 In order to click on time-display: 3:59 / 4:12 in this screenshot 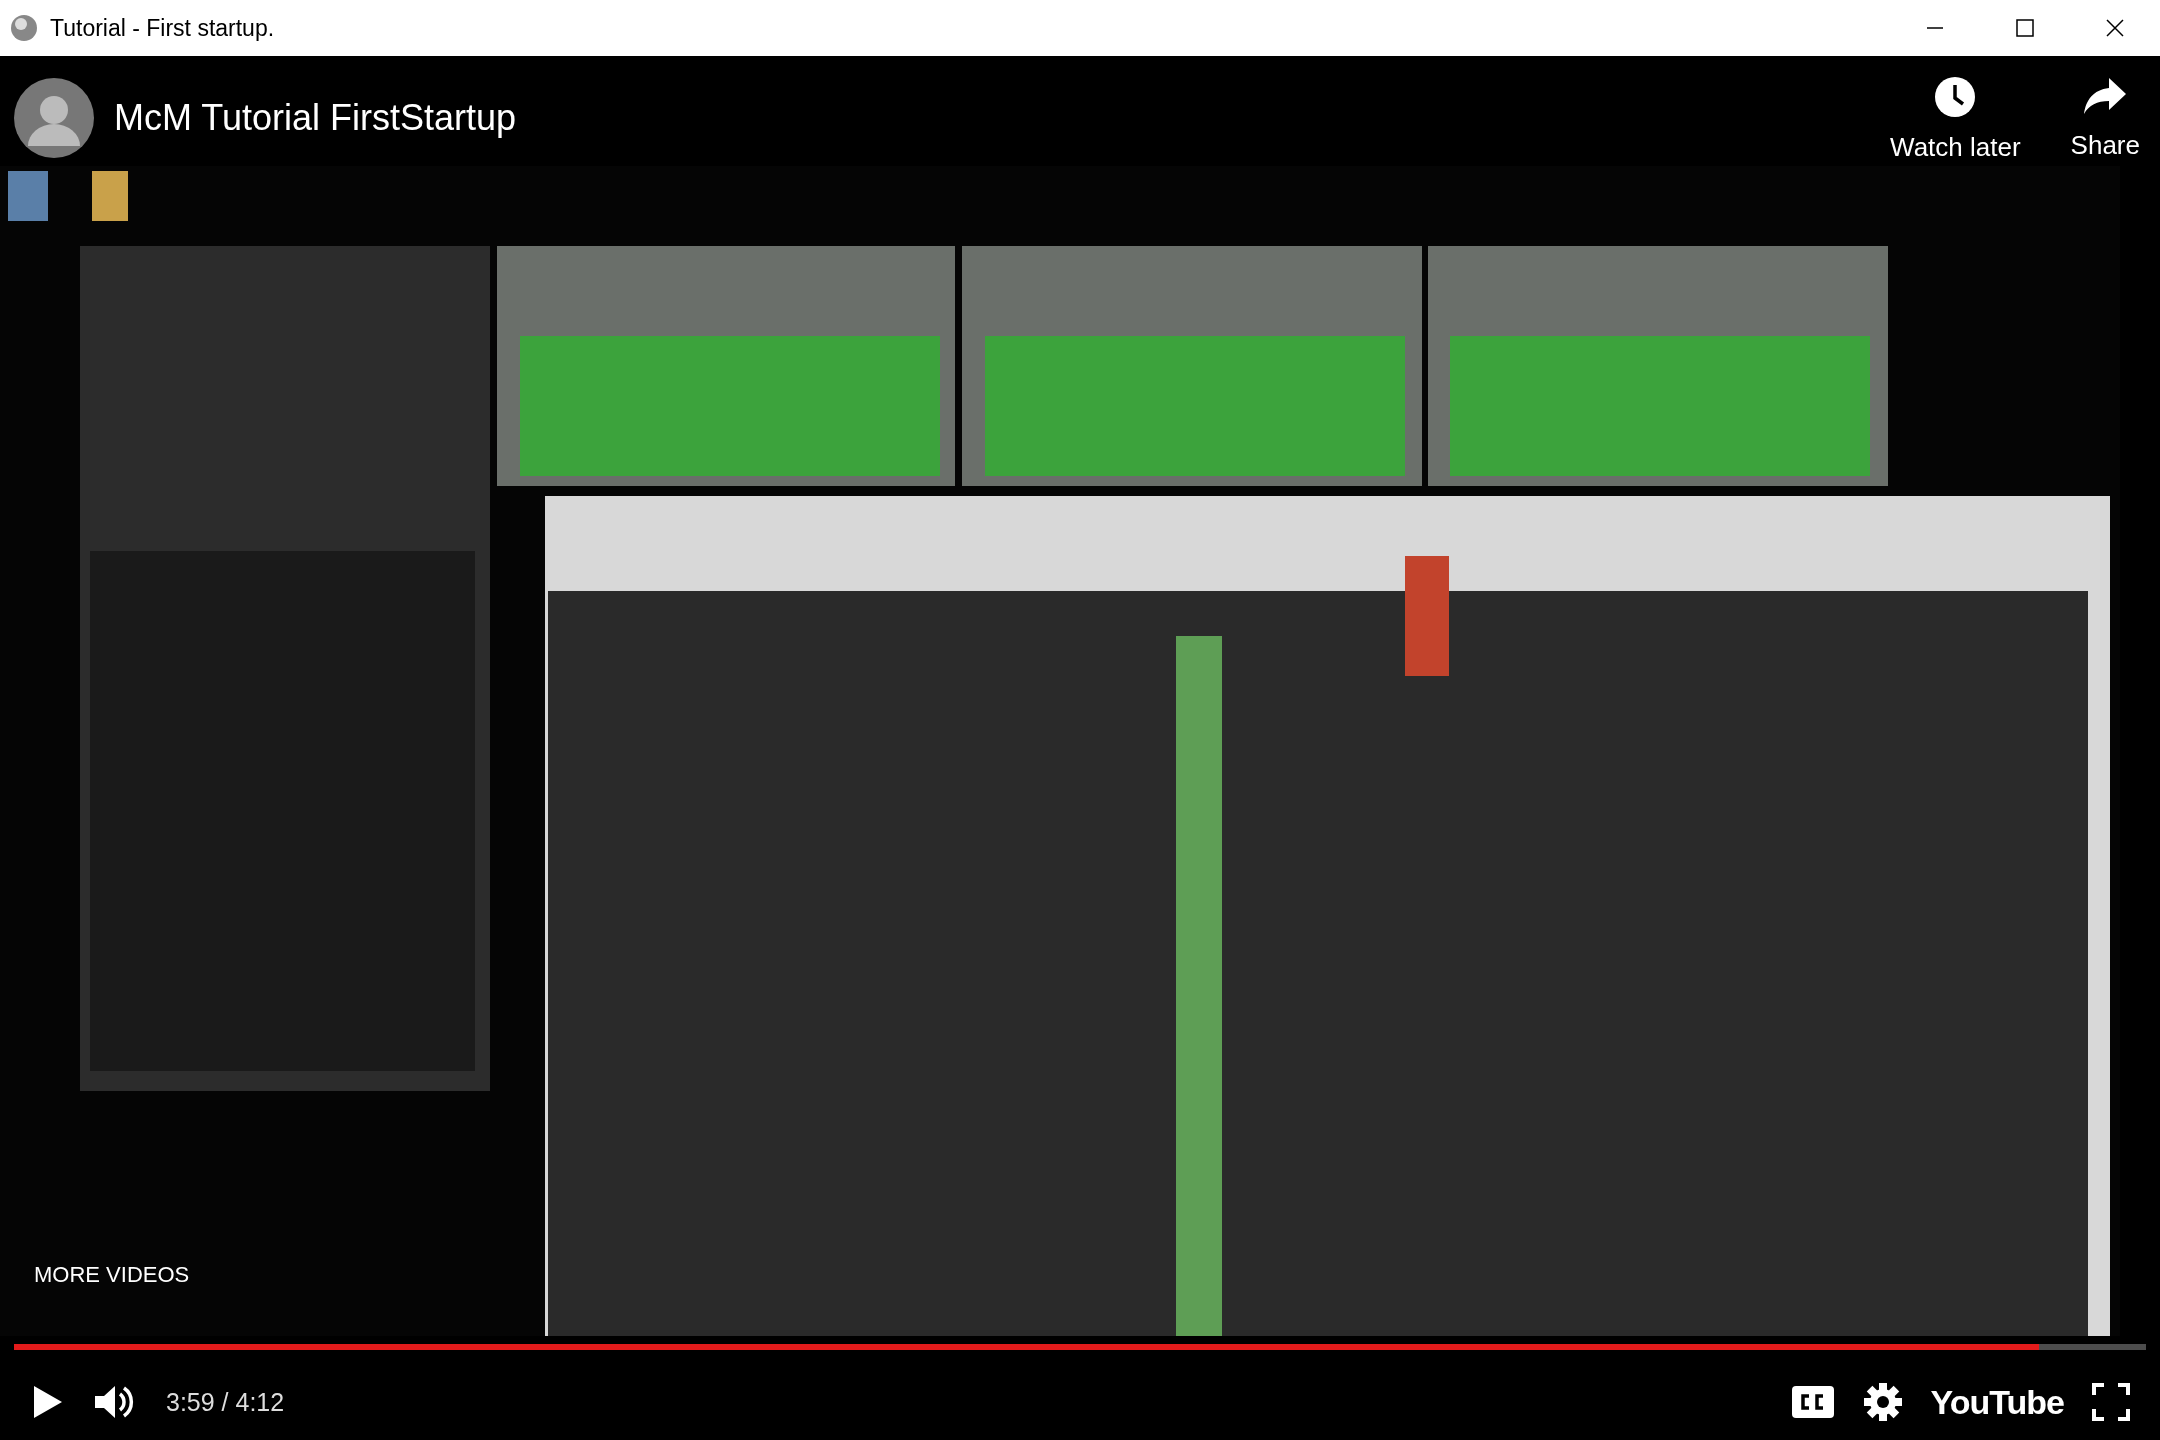, I will do `click(225, 1402)`.